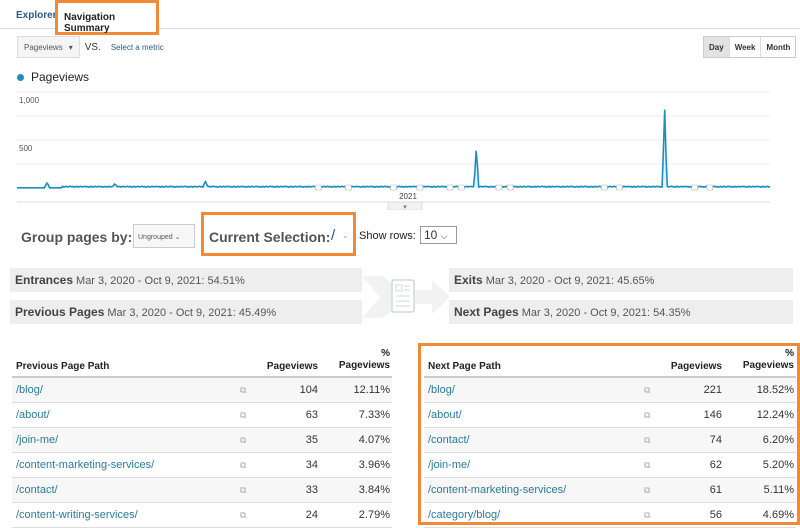  I want to click on metric-dropdown-value: Pageviews, so click(43, 47).